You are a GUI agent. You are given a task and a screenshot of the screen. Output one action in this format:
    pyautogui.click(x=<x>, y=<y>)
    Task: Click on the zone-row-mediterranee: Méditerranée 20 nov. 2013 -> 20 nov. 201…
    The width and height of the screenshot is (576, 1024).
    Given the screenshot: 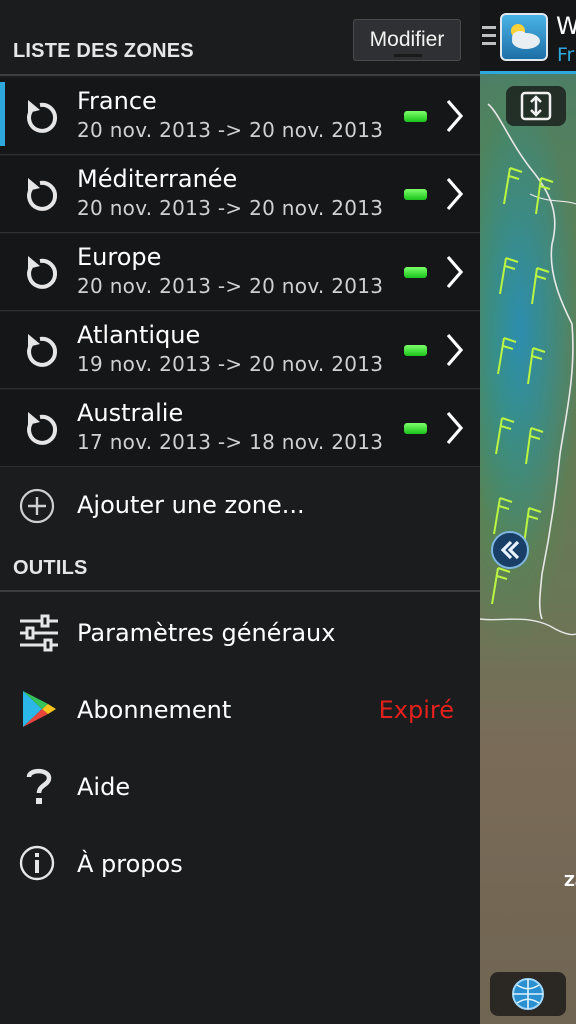 What is the action you would take?
    pyautogui.click(x=240, y=194)
    